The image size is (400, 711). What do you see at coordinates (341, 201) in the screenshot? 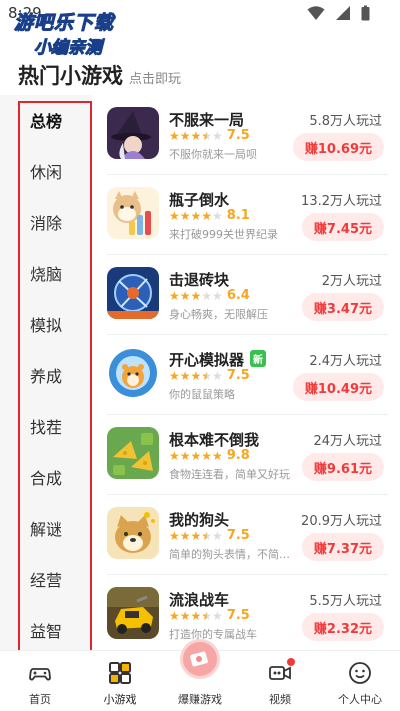
I see `players-count: 13.2万人玩过` at bounding box center [341, 201].